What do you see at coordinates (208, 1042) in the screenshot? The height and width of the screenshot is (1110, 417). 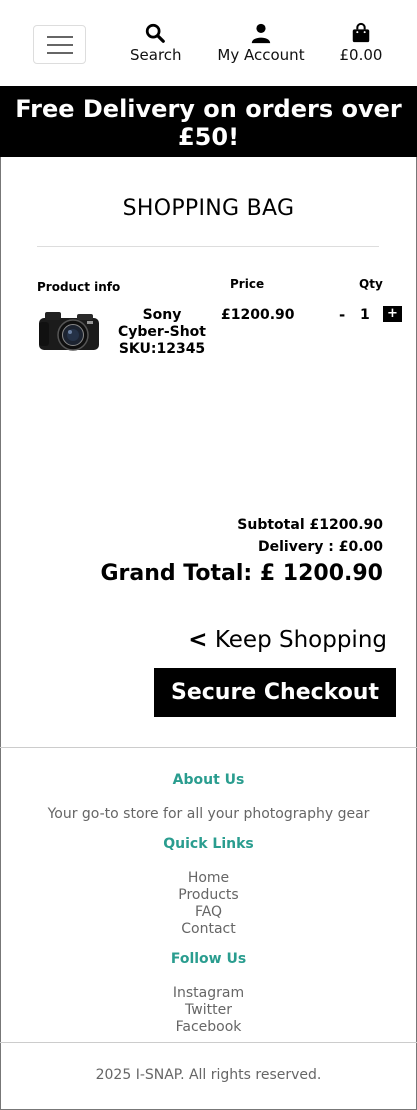 I see `copyright-divider` at bounding box center [208, 1042].